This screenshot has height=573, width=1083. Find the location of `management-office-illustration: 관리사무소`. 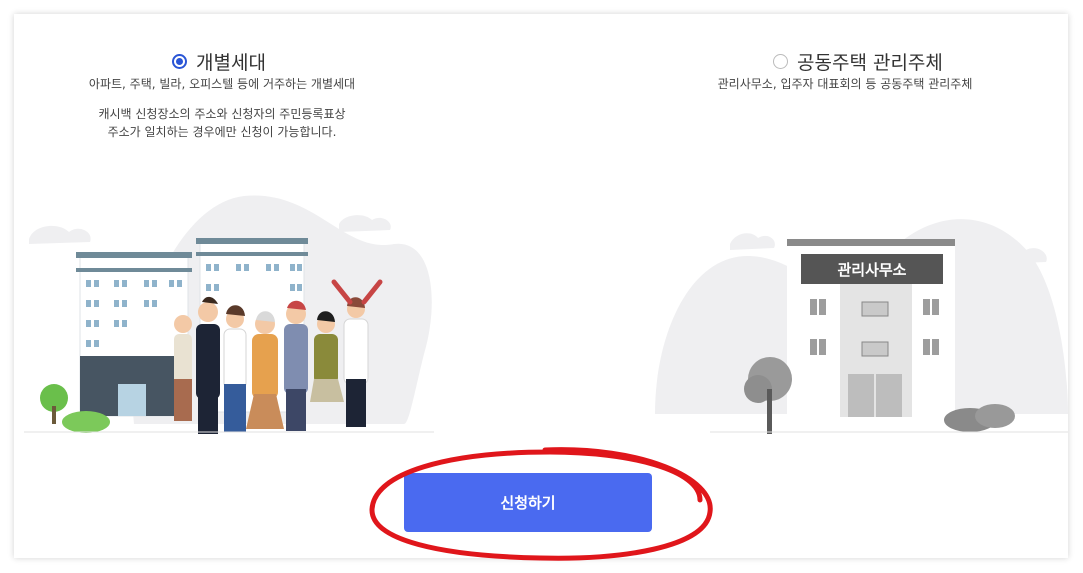

management-office-illustration: 관리사무소 is located at coordinates (861, 326).